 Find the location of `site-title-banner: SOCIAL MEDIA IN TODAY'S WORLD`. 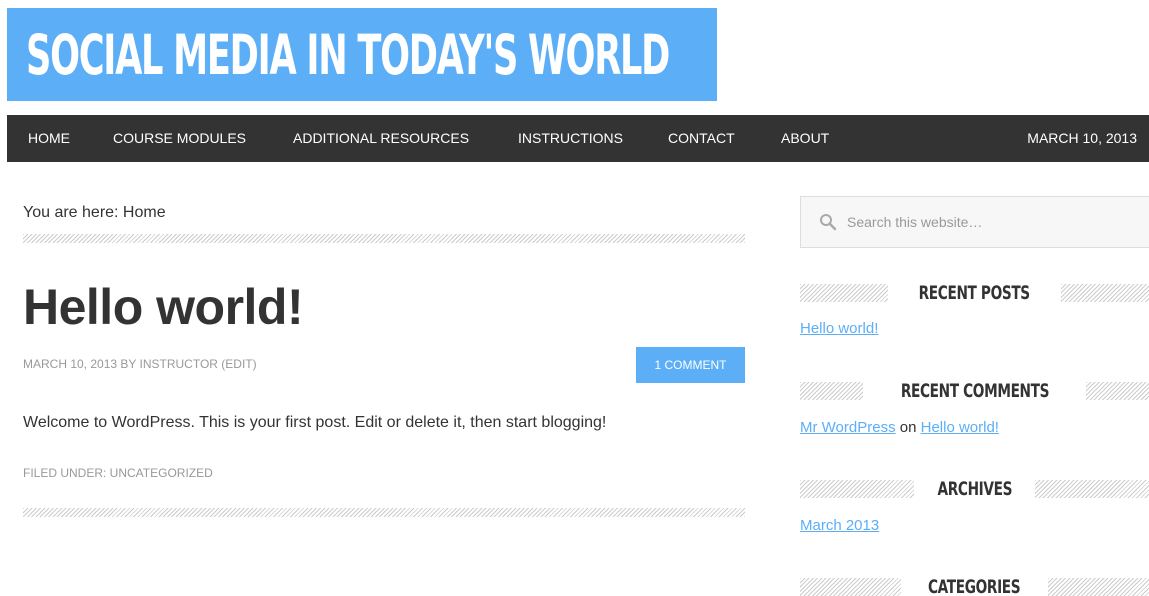

site-title-banner: SOCIAL MEDIA IN TODAY'S WORLD is located at coordinates (362, 54).